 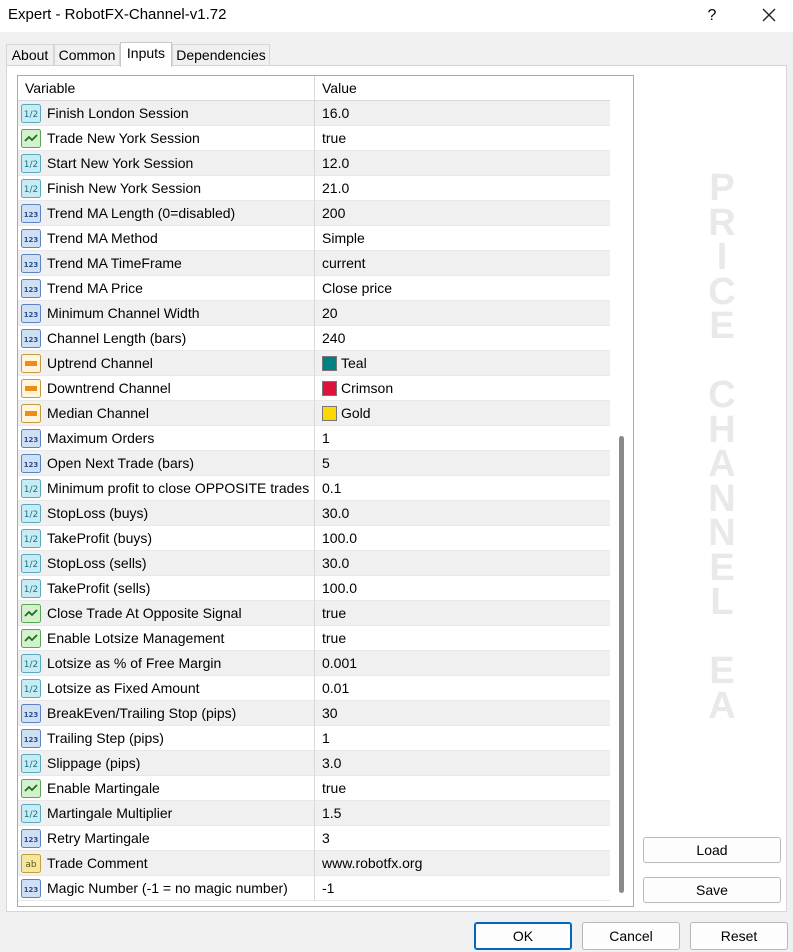 I want to click on variable-value: 30, so click(x=330, y=713).